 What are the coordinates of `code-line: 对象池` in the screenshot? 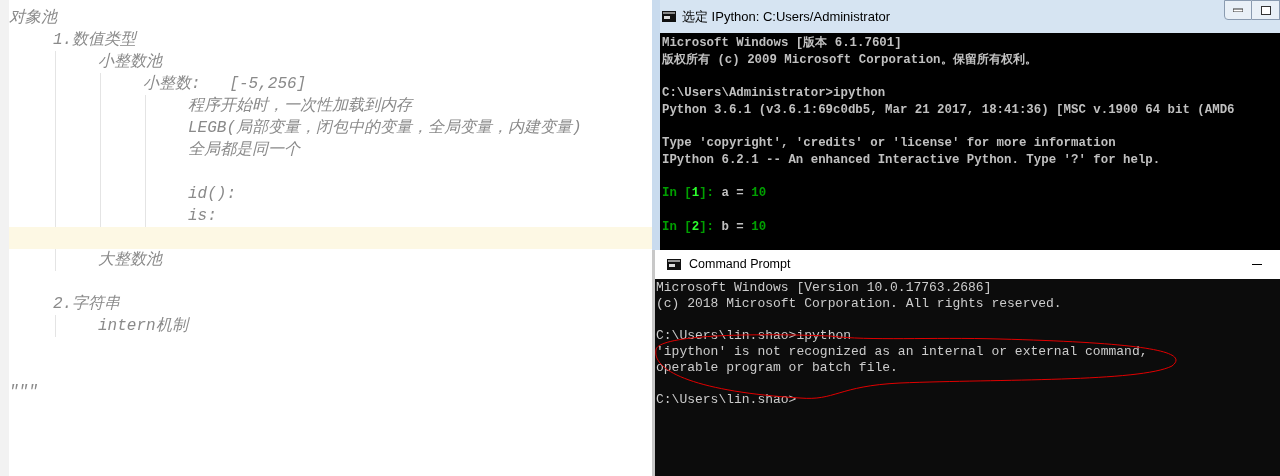 It's located at (33, 18).